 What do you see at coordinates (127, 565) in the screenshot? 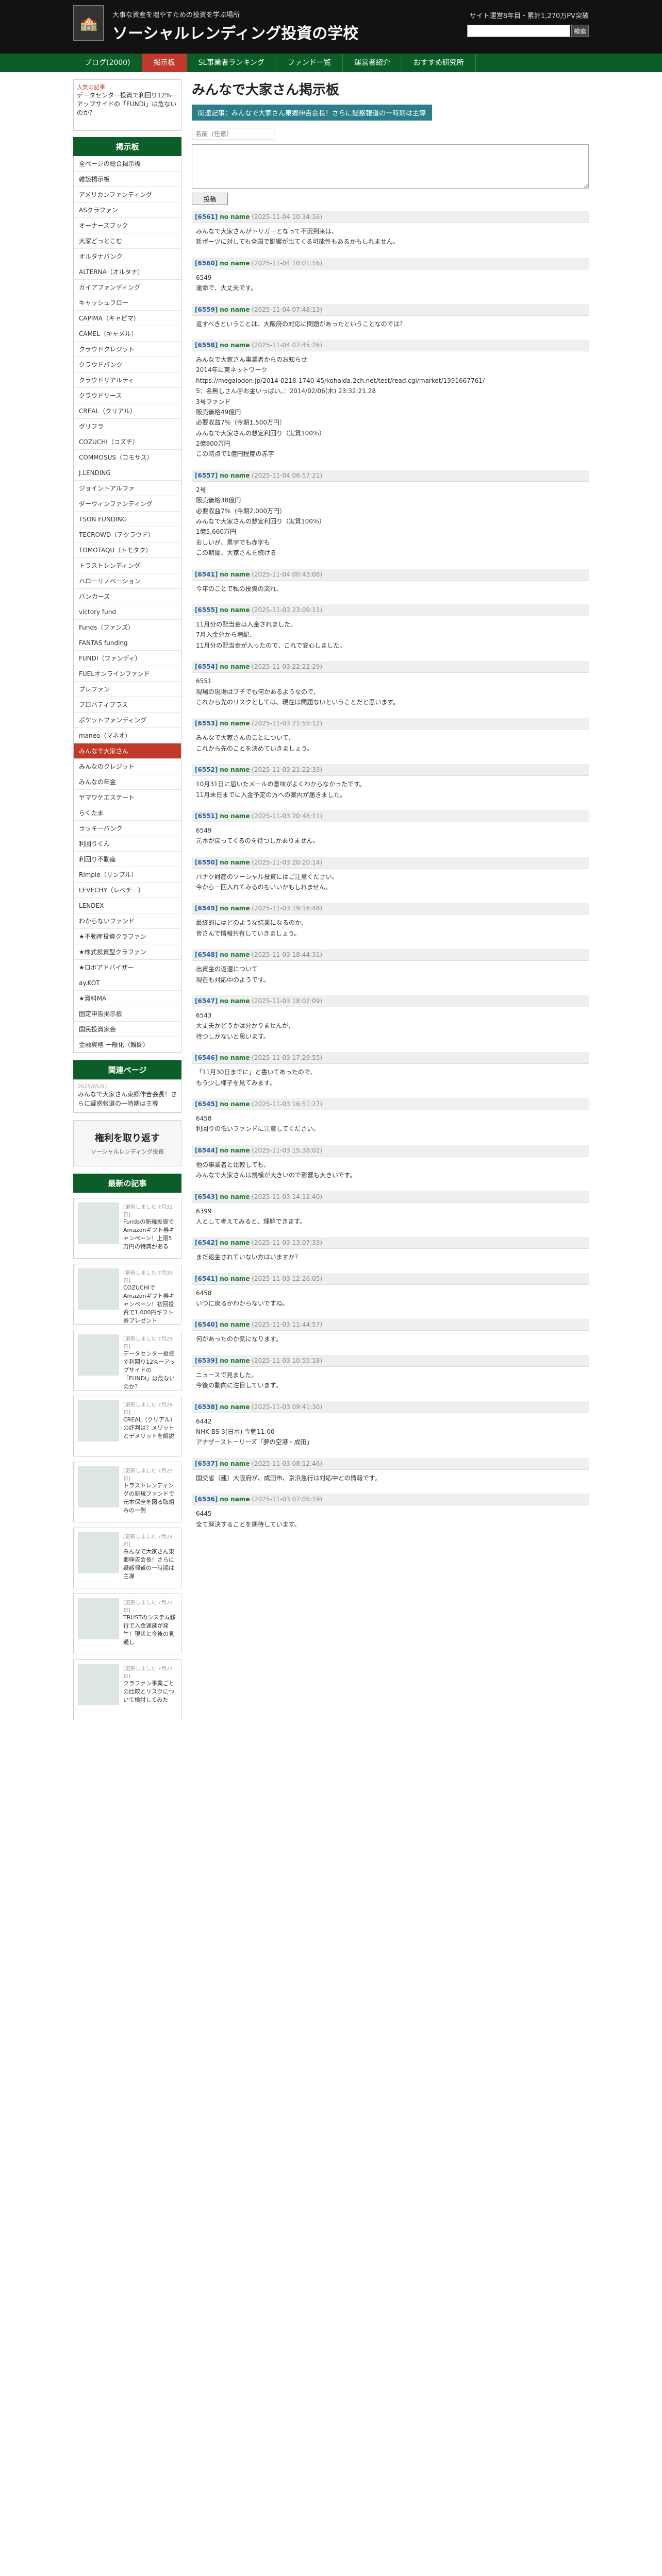
I see `sidebar-board-item: トラストレンディング` at bounding box center [127, 565].